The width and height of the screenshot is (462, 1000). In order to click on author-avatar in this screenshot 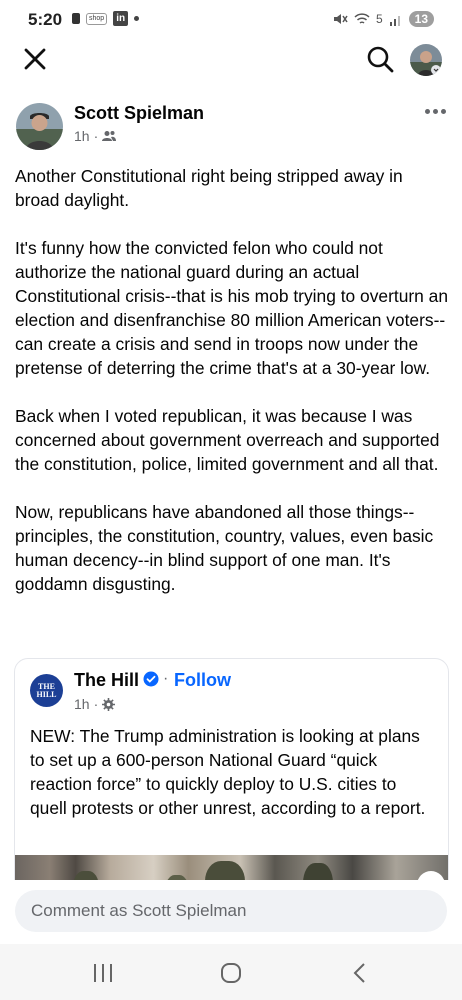, I will do `click(39, 126)`.